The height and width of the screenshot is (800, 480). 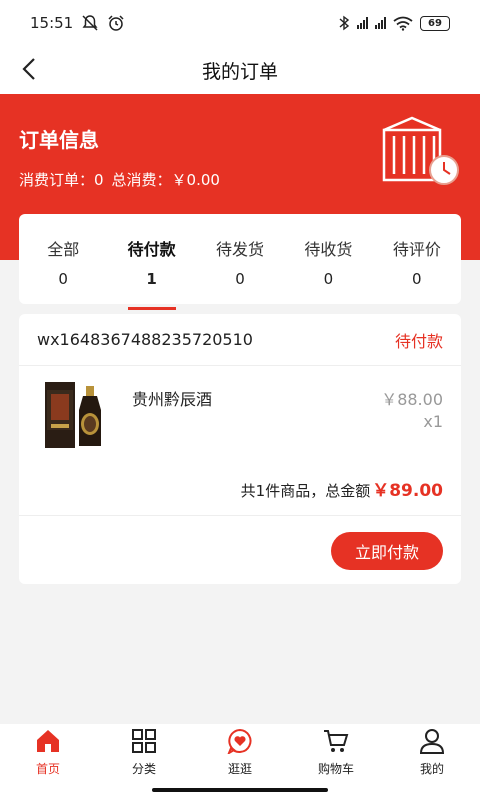 I want to click on tab-pending-shipment: 待发货 0, so click(x=240, y=259).